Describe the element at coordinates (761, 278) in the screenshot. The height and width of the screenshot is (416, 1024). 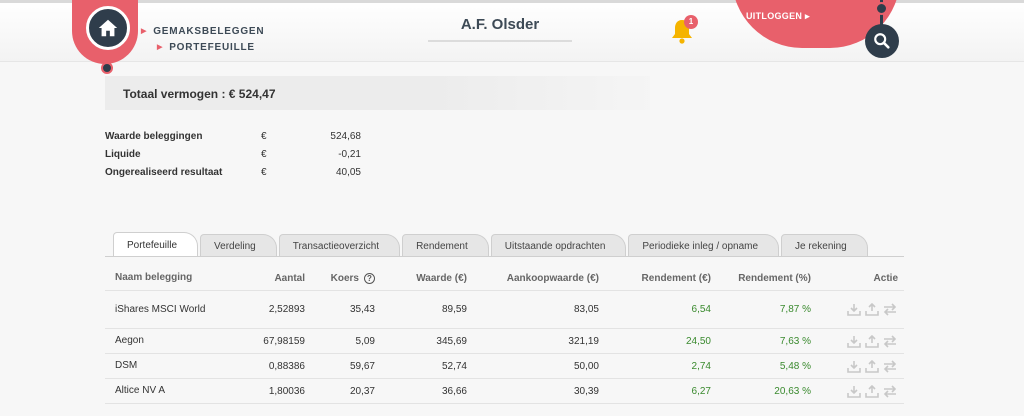
I see `column-header-rendement-pct: Rendement (%)` at that location.